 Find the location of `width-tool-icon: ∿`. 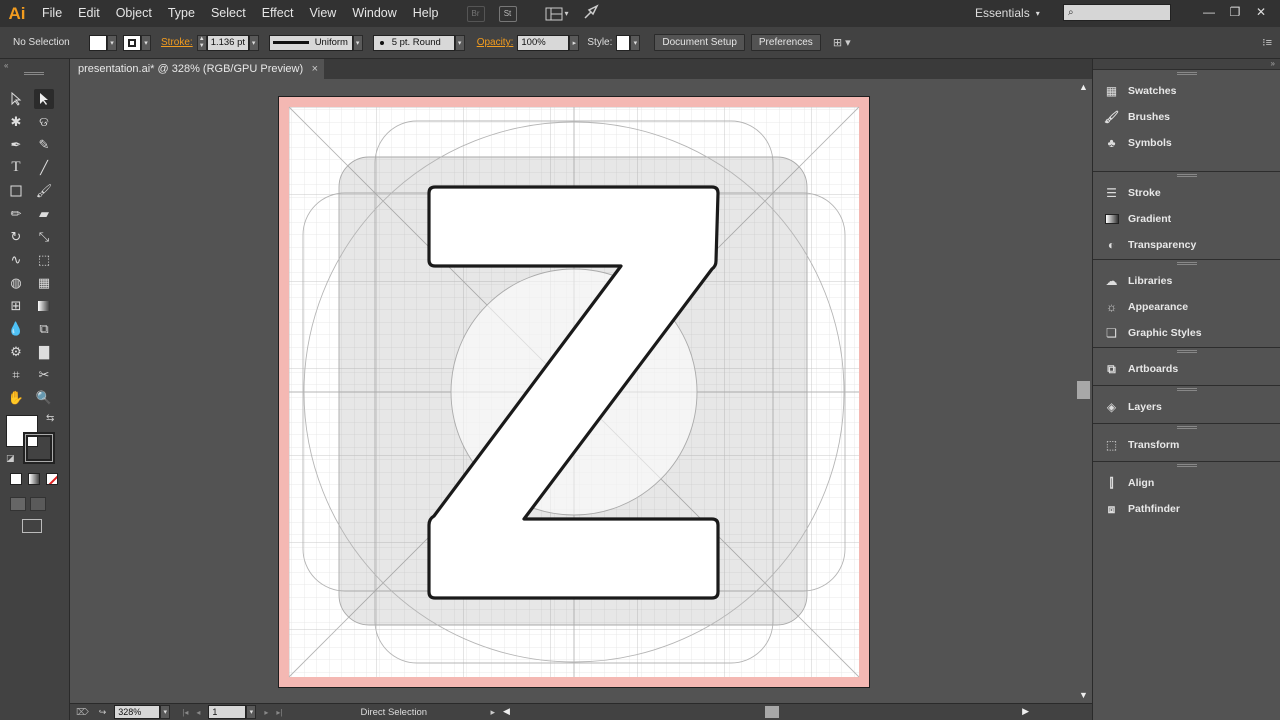

width-tool-icon: ∿ is located at coordinates (16, 260).